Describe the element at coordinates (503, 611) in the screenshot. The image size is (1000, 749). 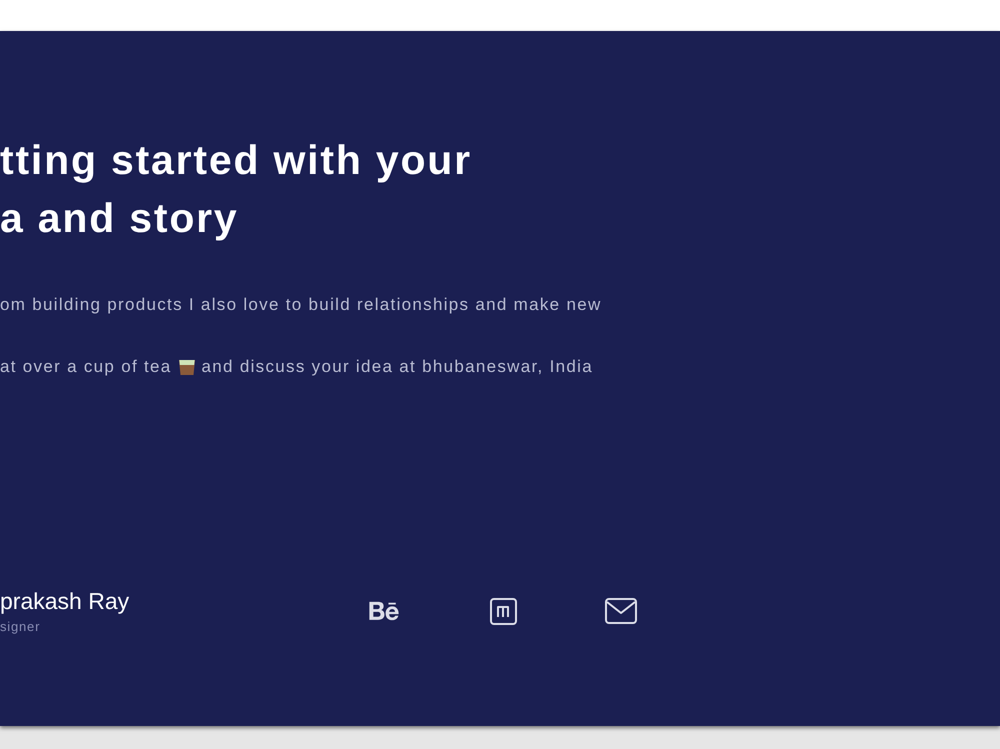
I see `square-logo-icon` at that location.